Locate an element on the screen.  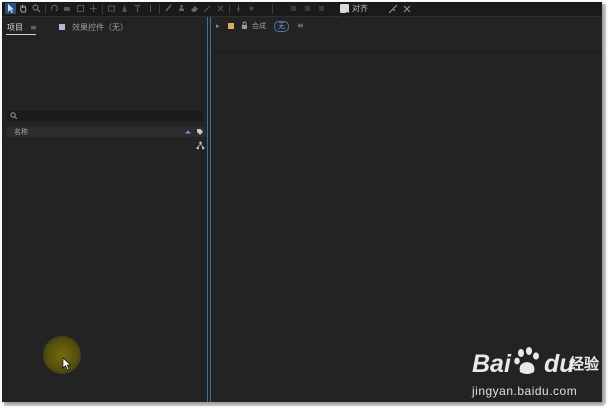
project-column-header: 名称 is located at coordinates (106, 132).